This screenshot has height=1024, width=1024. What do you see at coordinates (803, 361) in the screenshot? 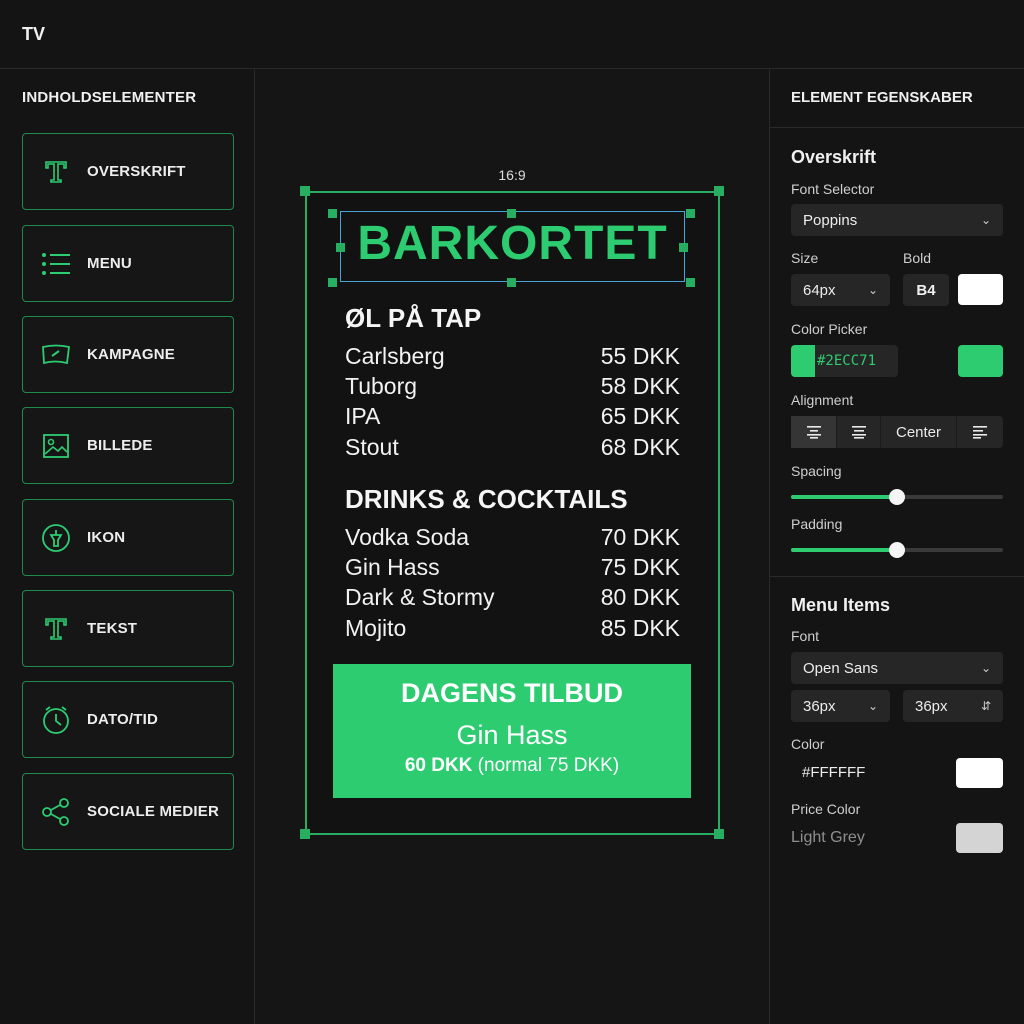
I see `color-chip` at bounding box center [803, 361].